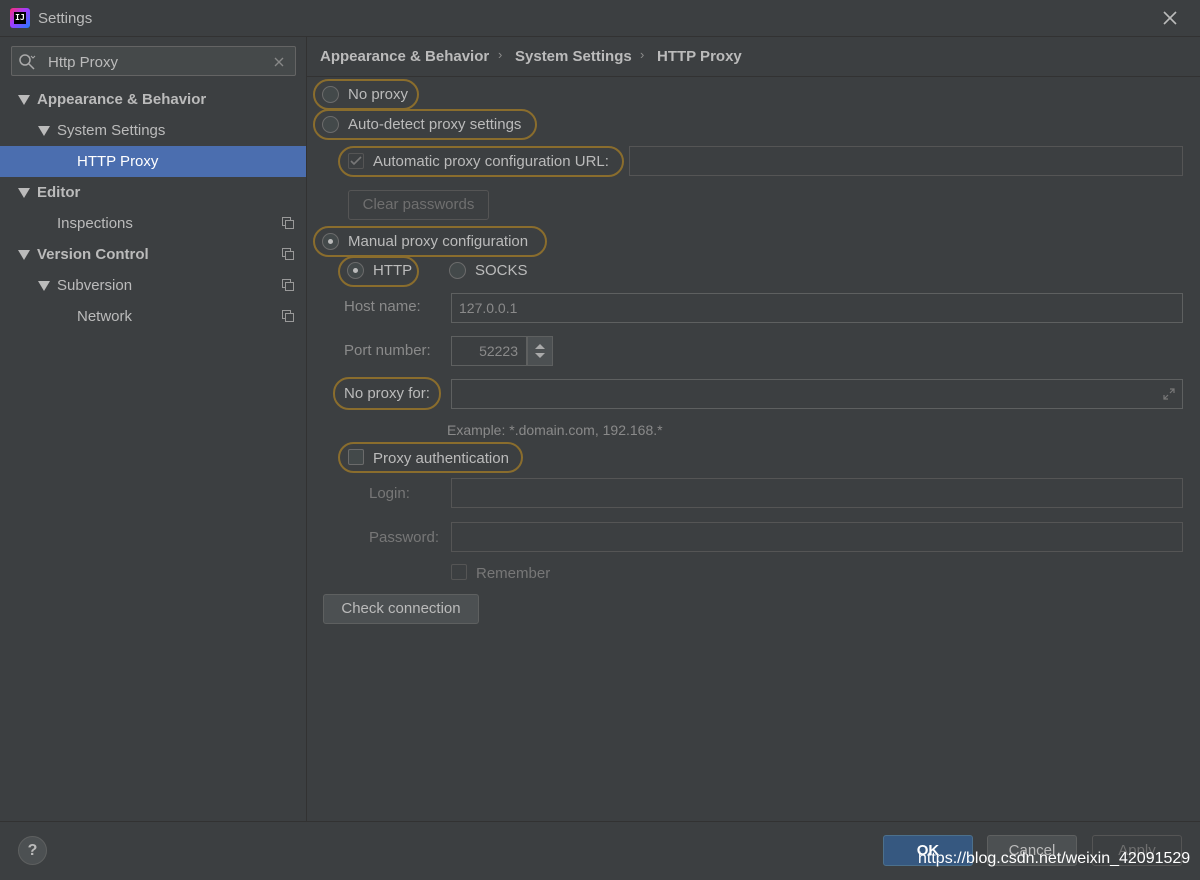 This screenshot has width=1200, height=880. I want to click on no-proxy-label: No proxy, so click(378, 94).